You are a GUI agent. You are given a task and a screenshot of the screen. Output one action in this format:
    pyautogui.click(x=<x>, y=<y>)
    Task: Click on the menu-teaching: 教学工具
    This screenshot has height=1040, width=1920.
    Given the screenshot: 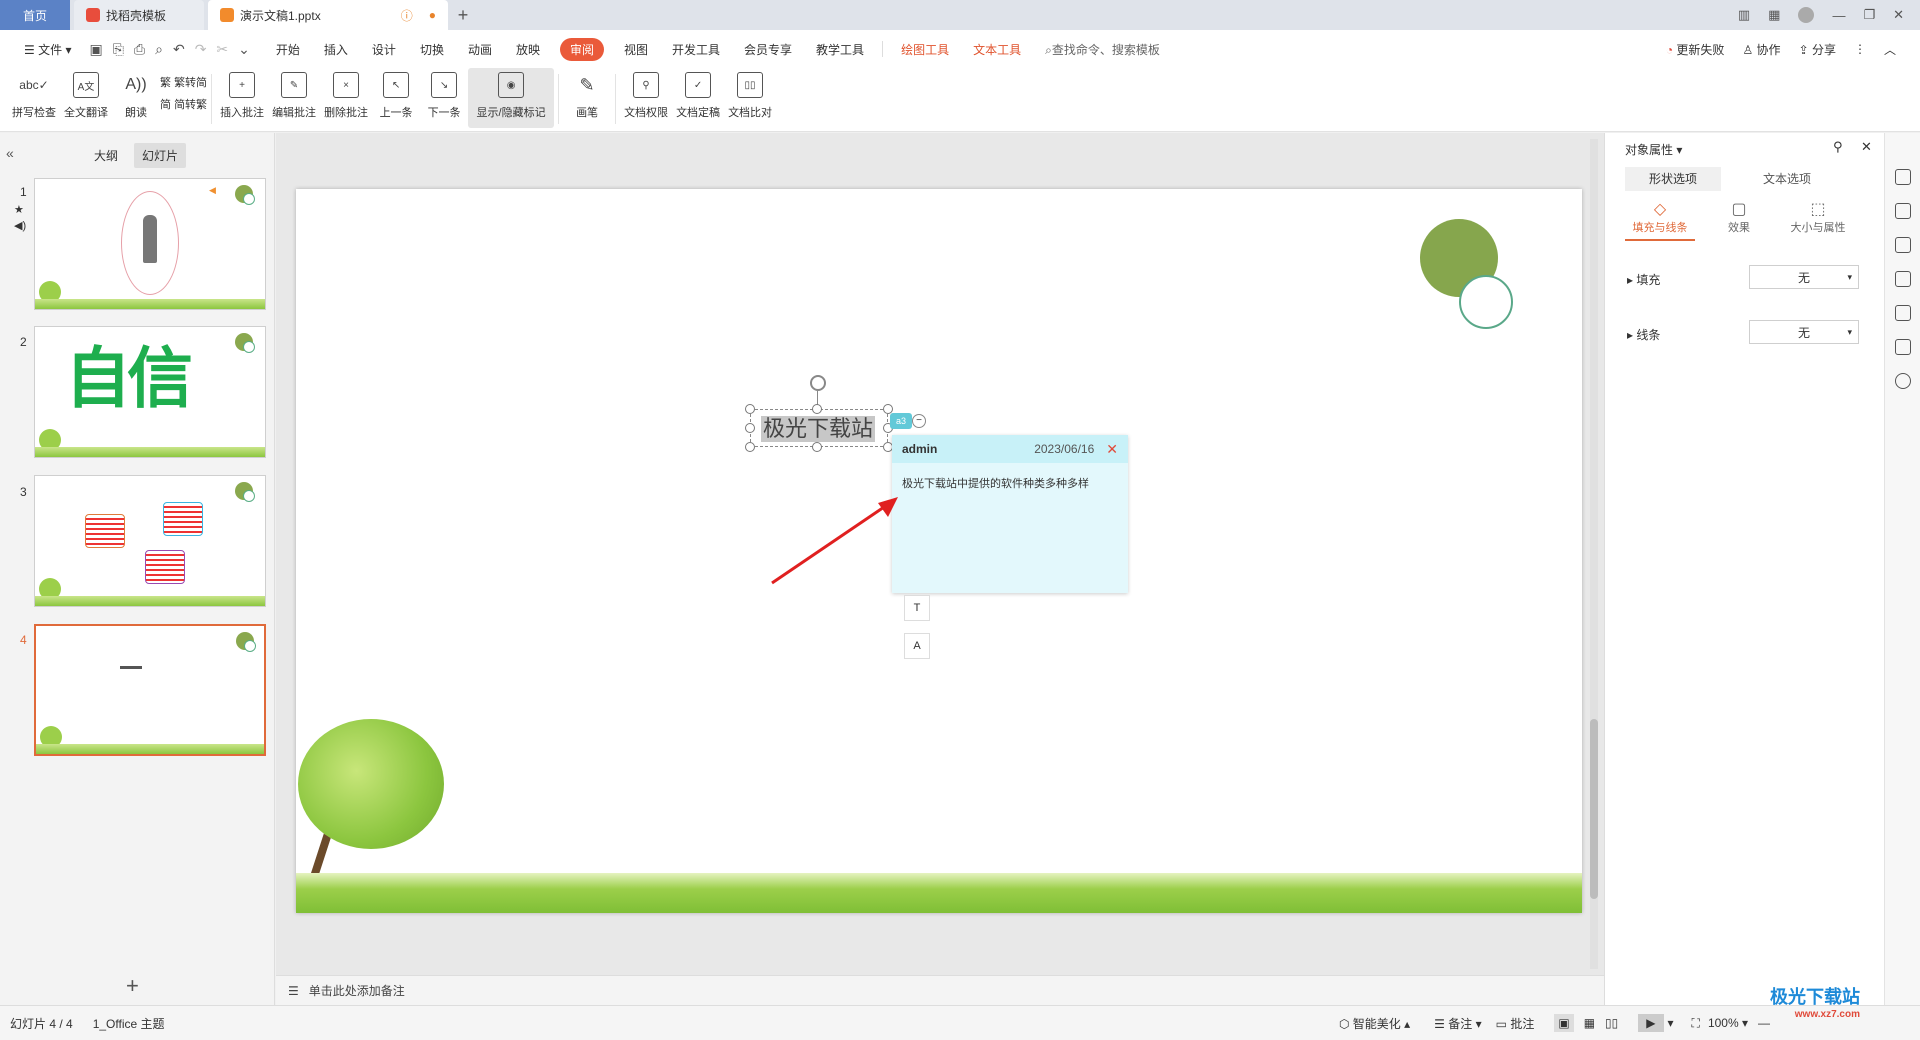 What is the action you would take?
    pyautogui.click(x=840, y=49)
    